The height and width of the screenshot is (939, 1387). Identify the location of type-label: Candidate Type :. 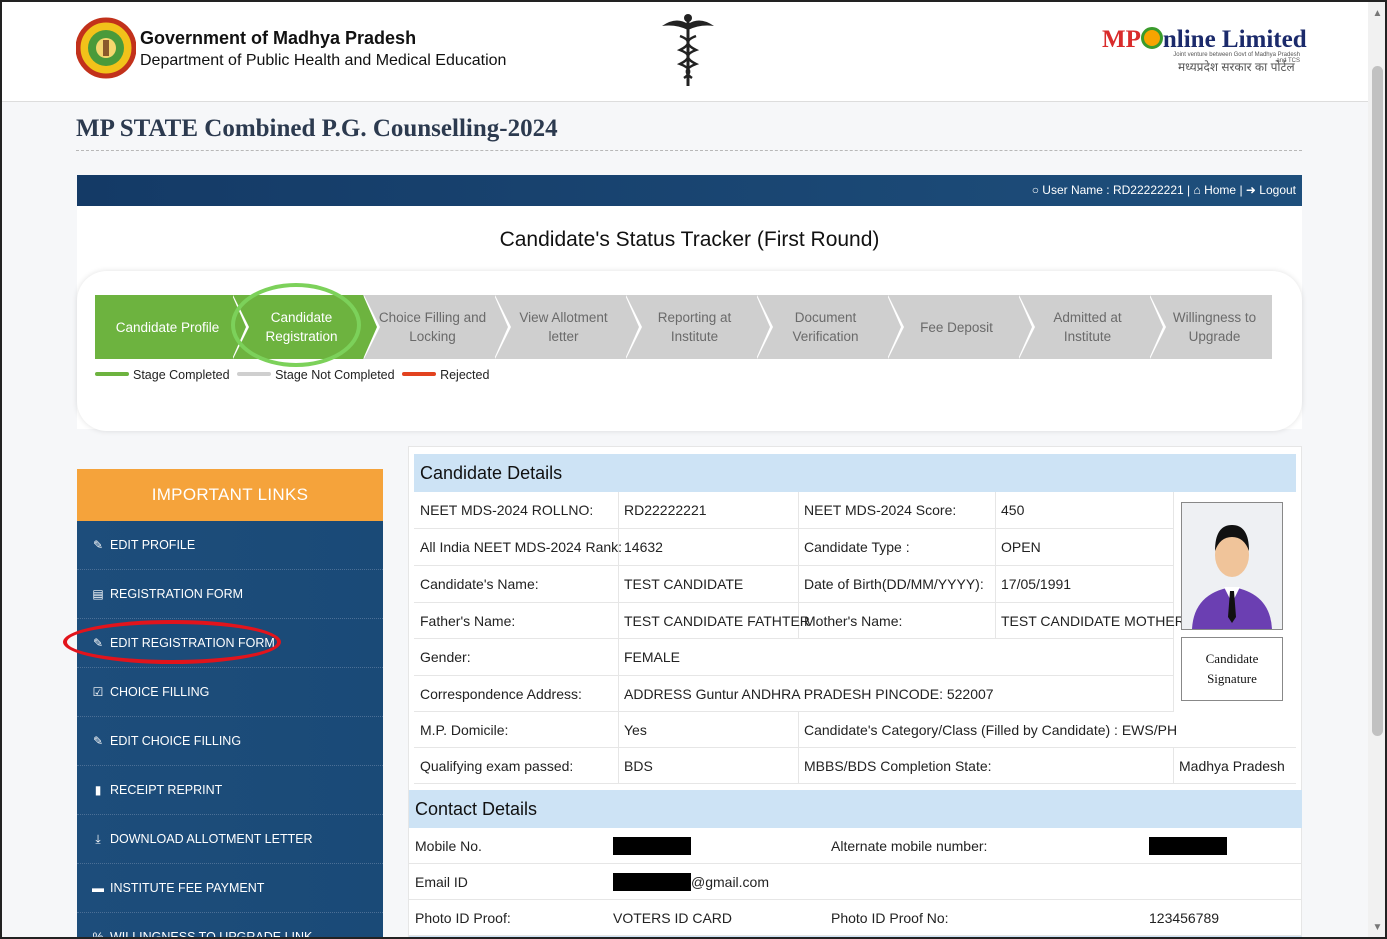
(896, 547).